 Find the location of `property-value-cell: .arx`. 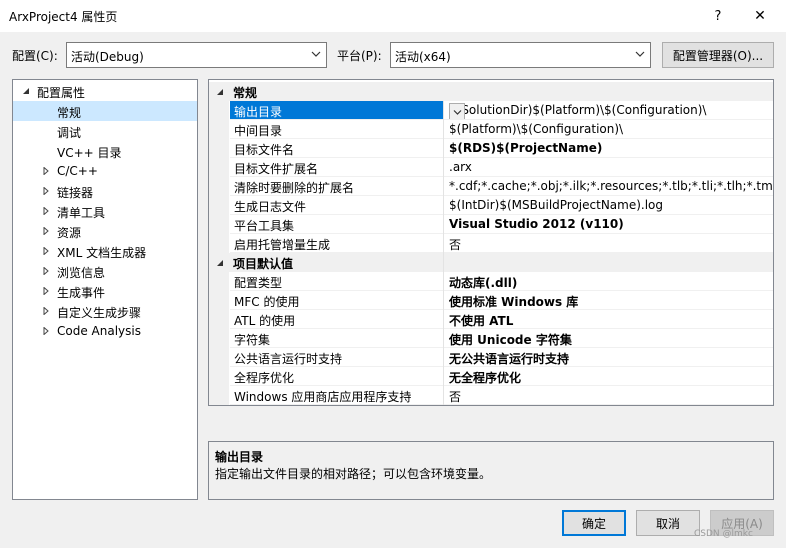

property-value-cell: .arx is located at coordinates (608, 167).